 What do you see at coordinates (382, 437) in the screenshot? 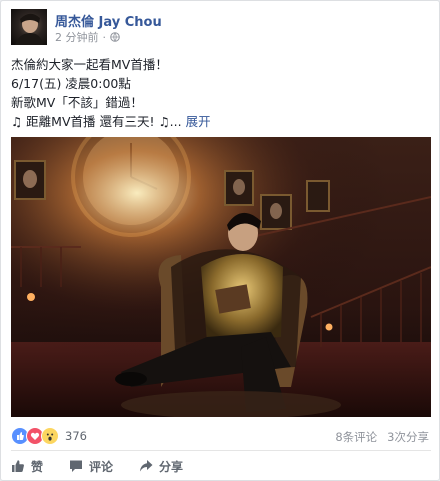
I see `post-stats: 8条评论 3次分享` at bounding box center [382, 437].